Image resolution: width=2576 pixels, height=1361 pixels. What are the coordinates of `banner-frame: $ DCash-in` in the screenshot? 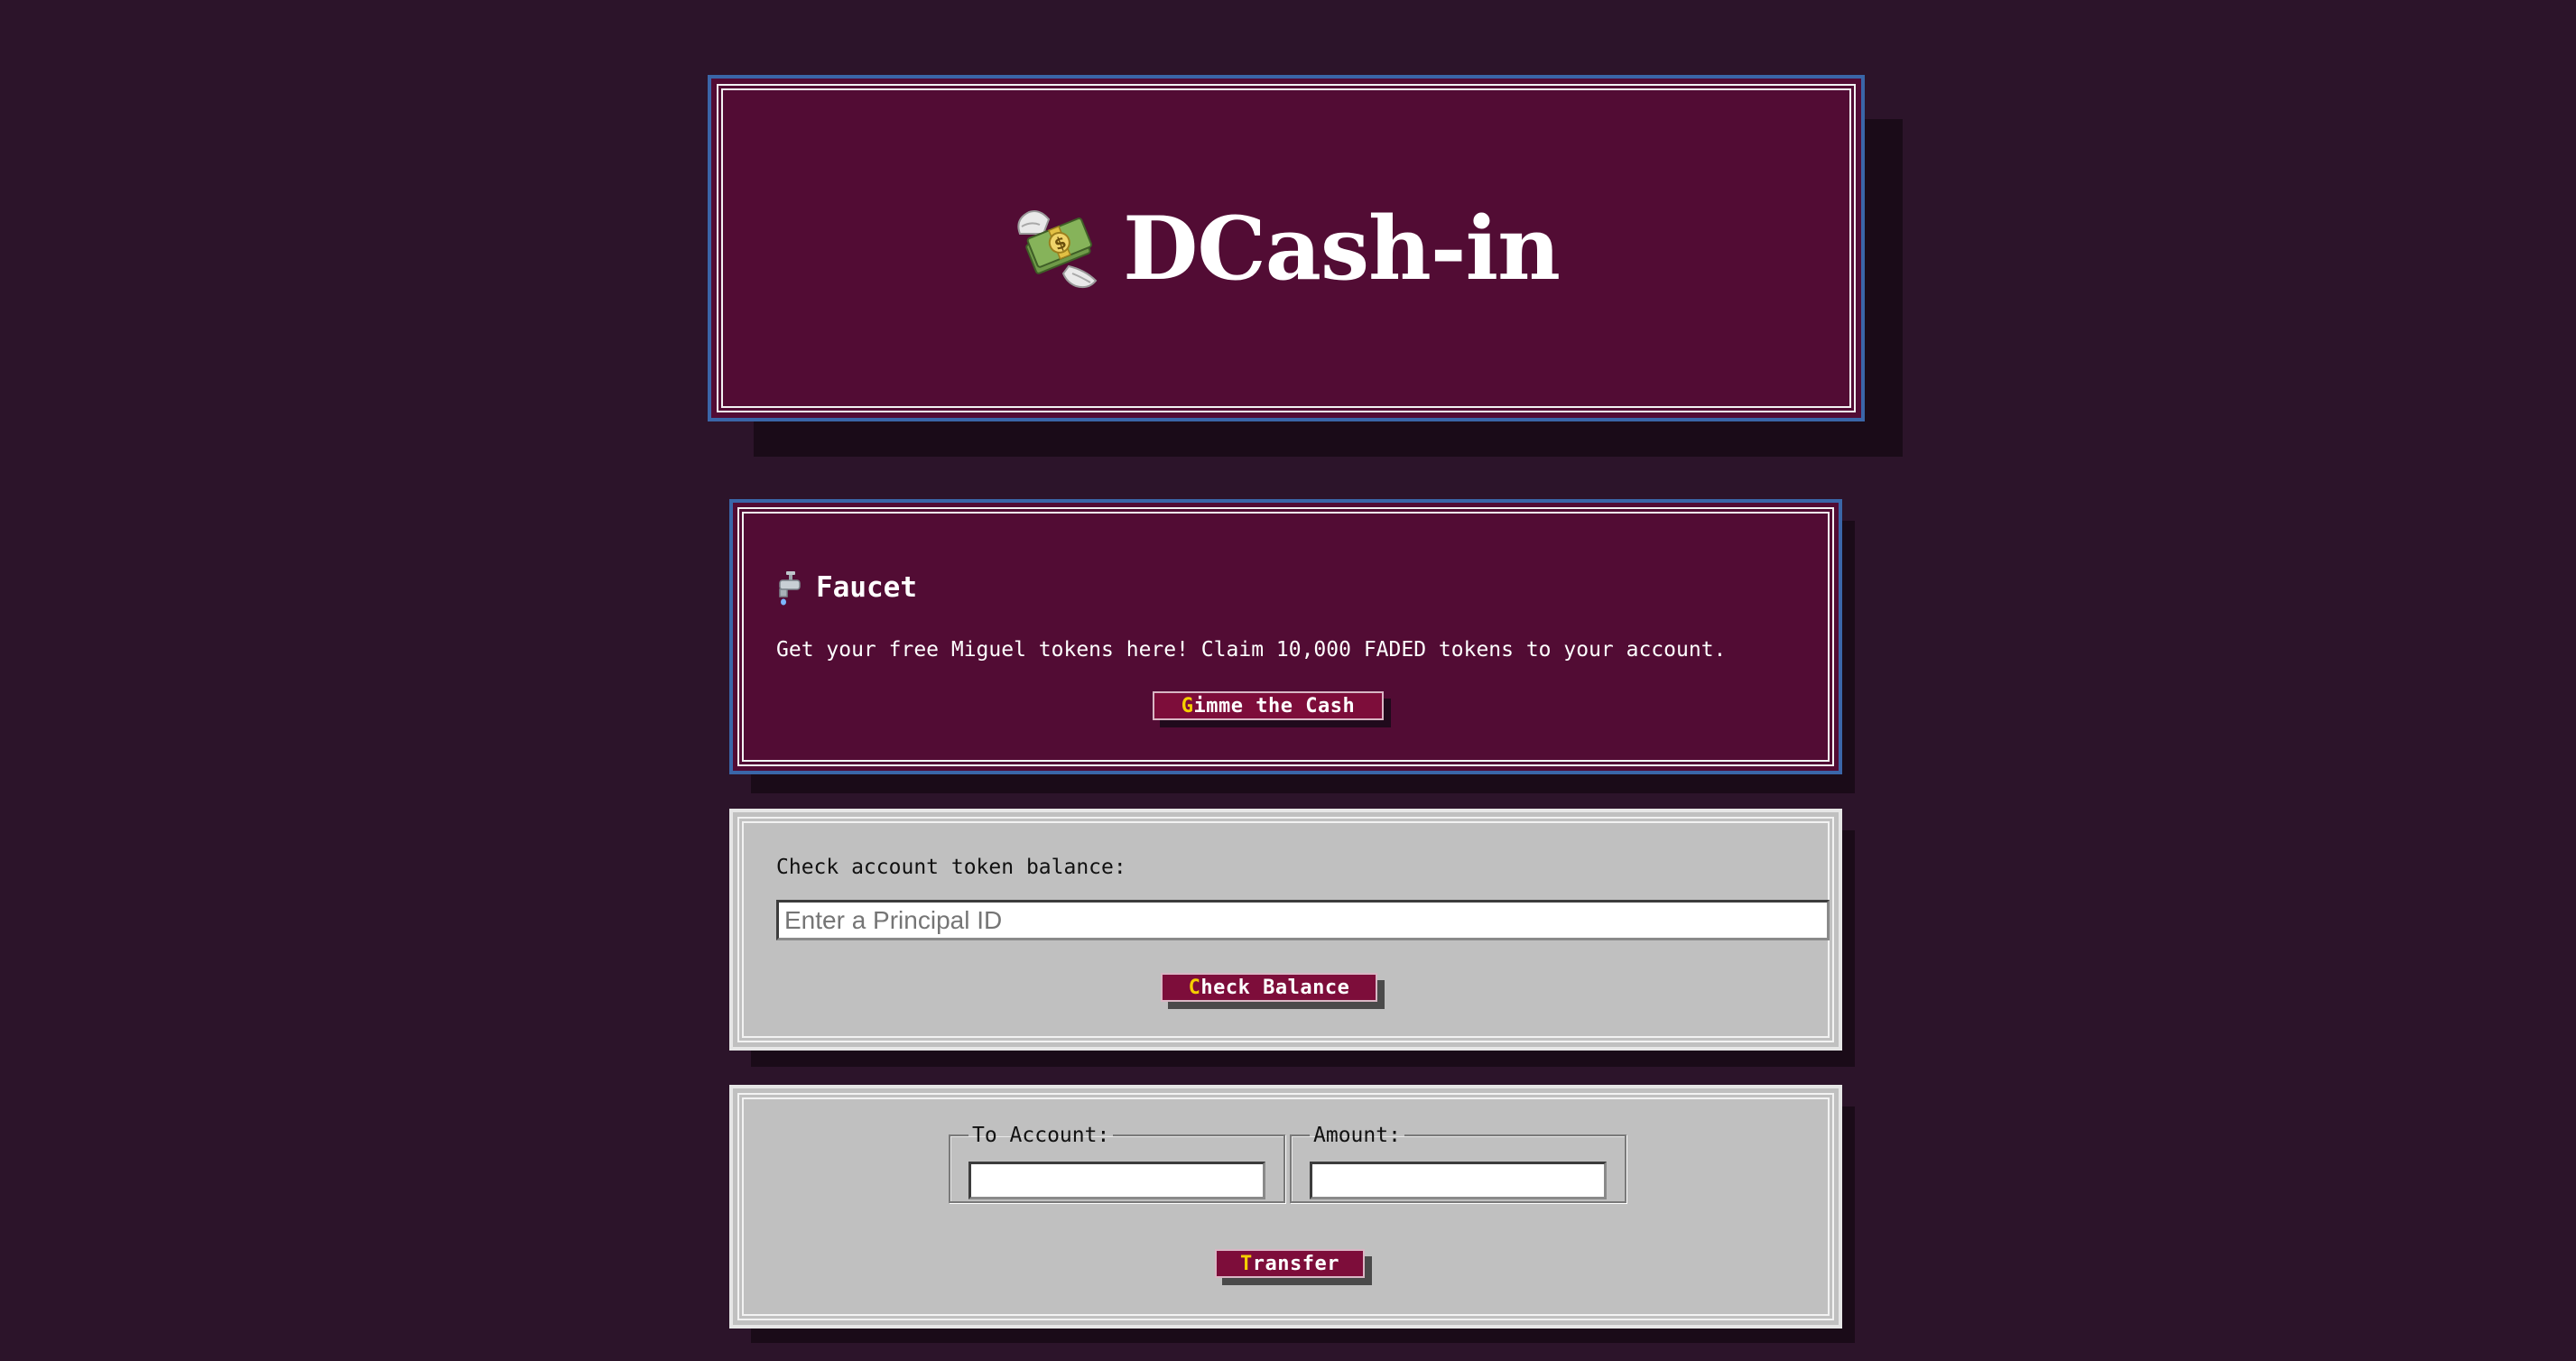 It's located at (1286, 248).